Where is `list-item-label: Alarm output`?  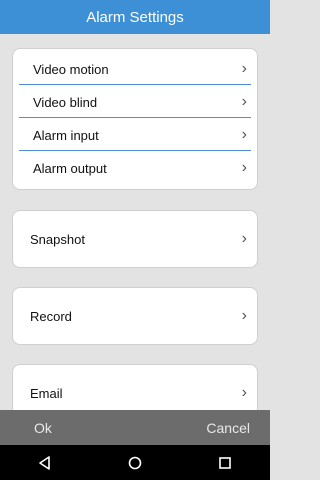
list-item-label: Alarm output is located at coordinates (70, 168).